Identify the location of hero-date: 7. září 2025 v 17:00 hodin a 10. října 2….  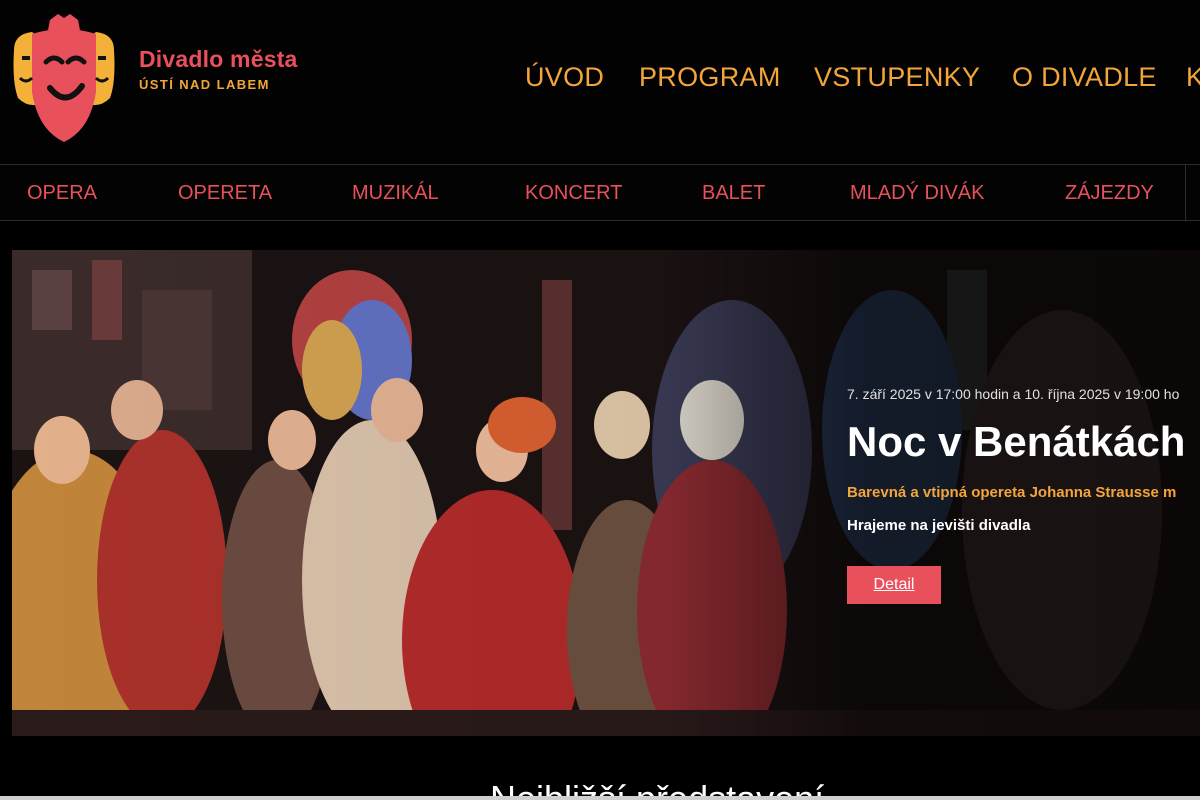
(1013, 394).